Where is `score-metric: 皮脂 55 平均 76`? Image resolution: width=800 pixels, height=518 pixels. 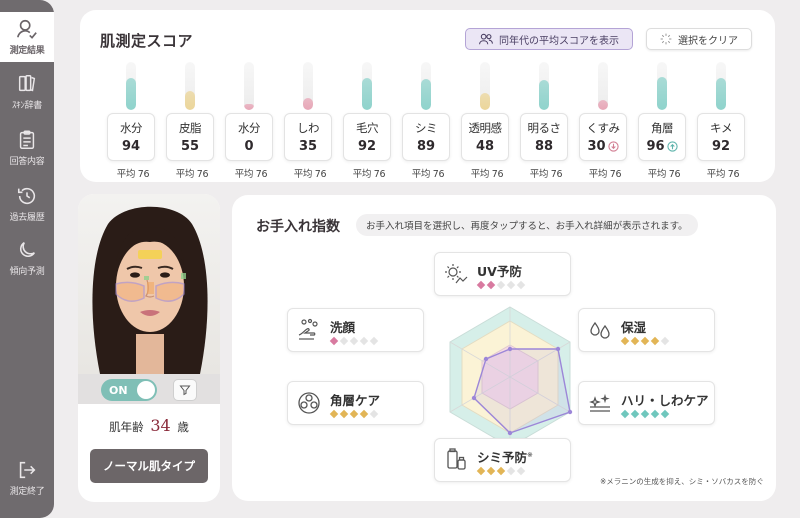 score-metric: 皮脂 55 平均 76 is located at coordinates (190, 122).